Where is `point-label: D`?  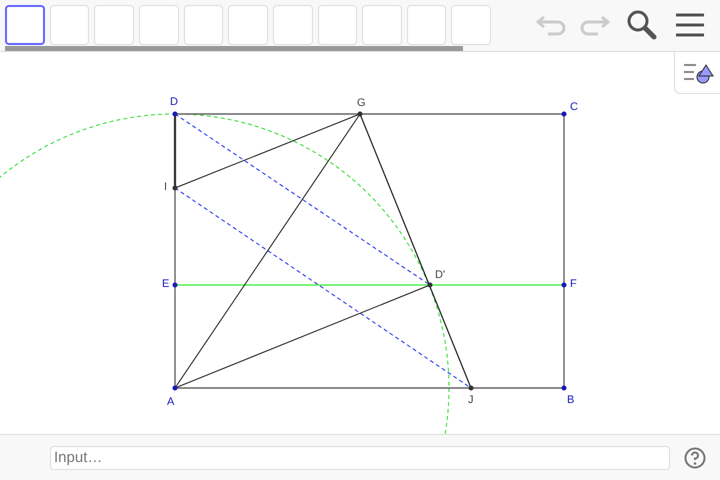 point-label: D is located at coordinates (174, 102).